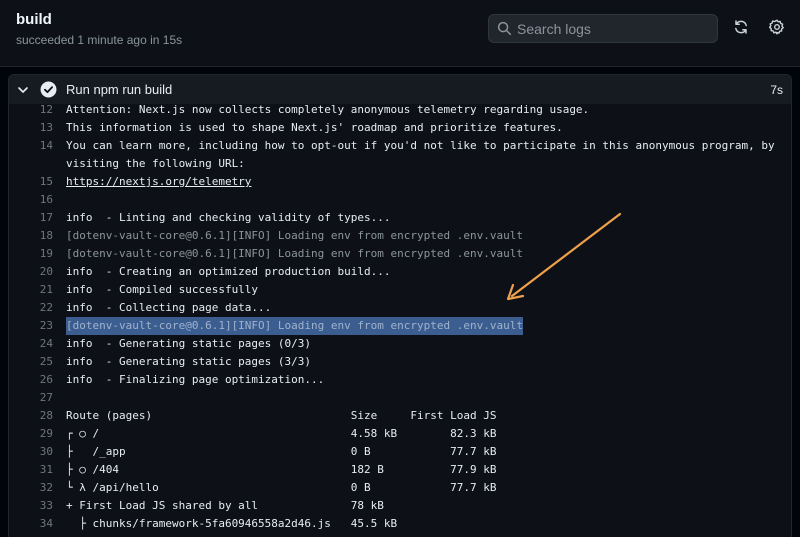 The image size is (800, 537). I want to click on annotation-arrow-icon, so click(564, 256).